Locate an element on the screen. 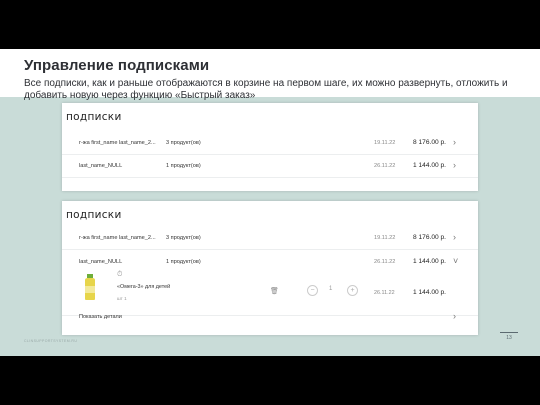 The height and width of the screenshot is (405, 540). quantity-value: 1 is located at coordinates (331, 289).